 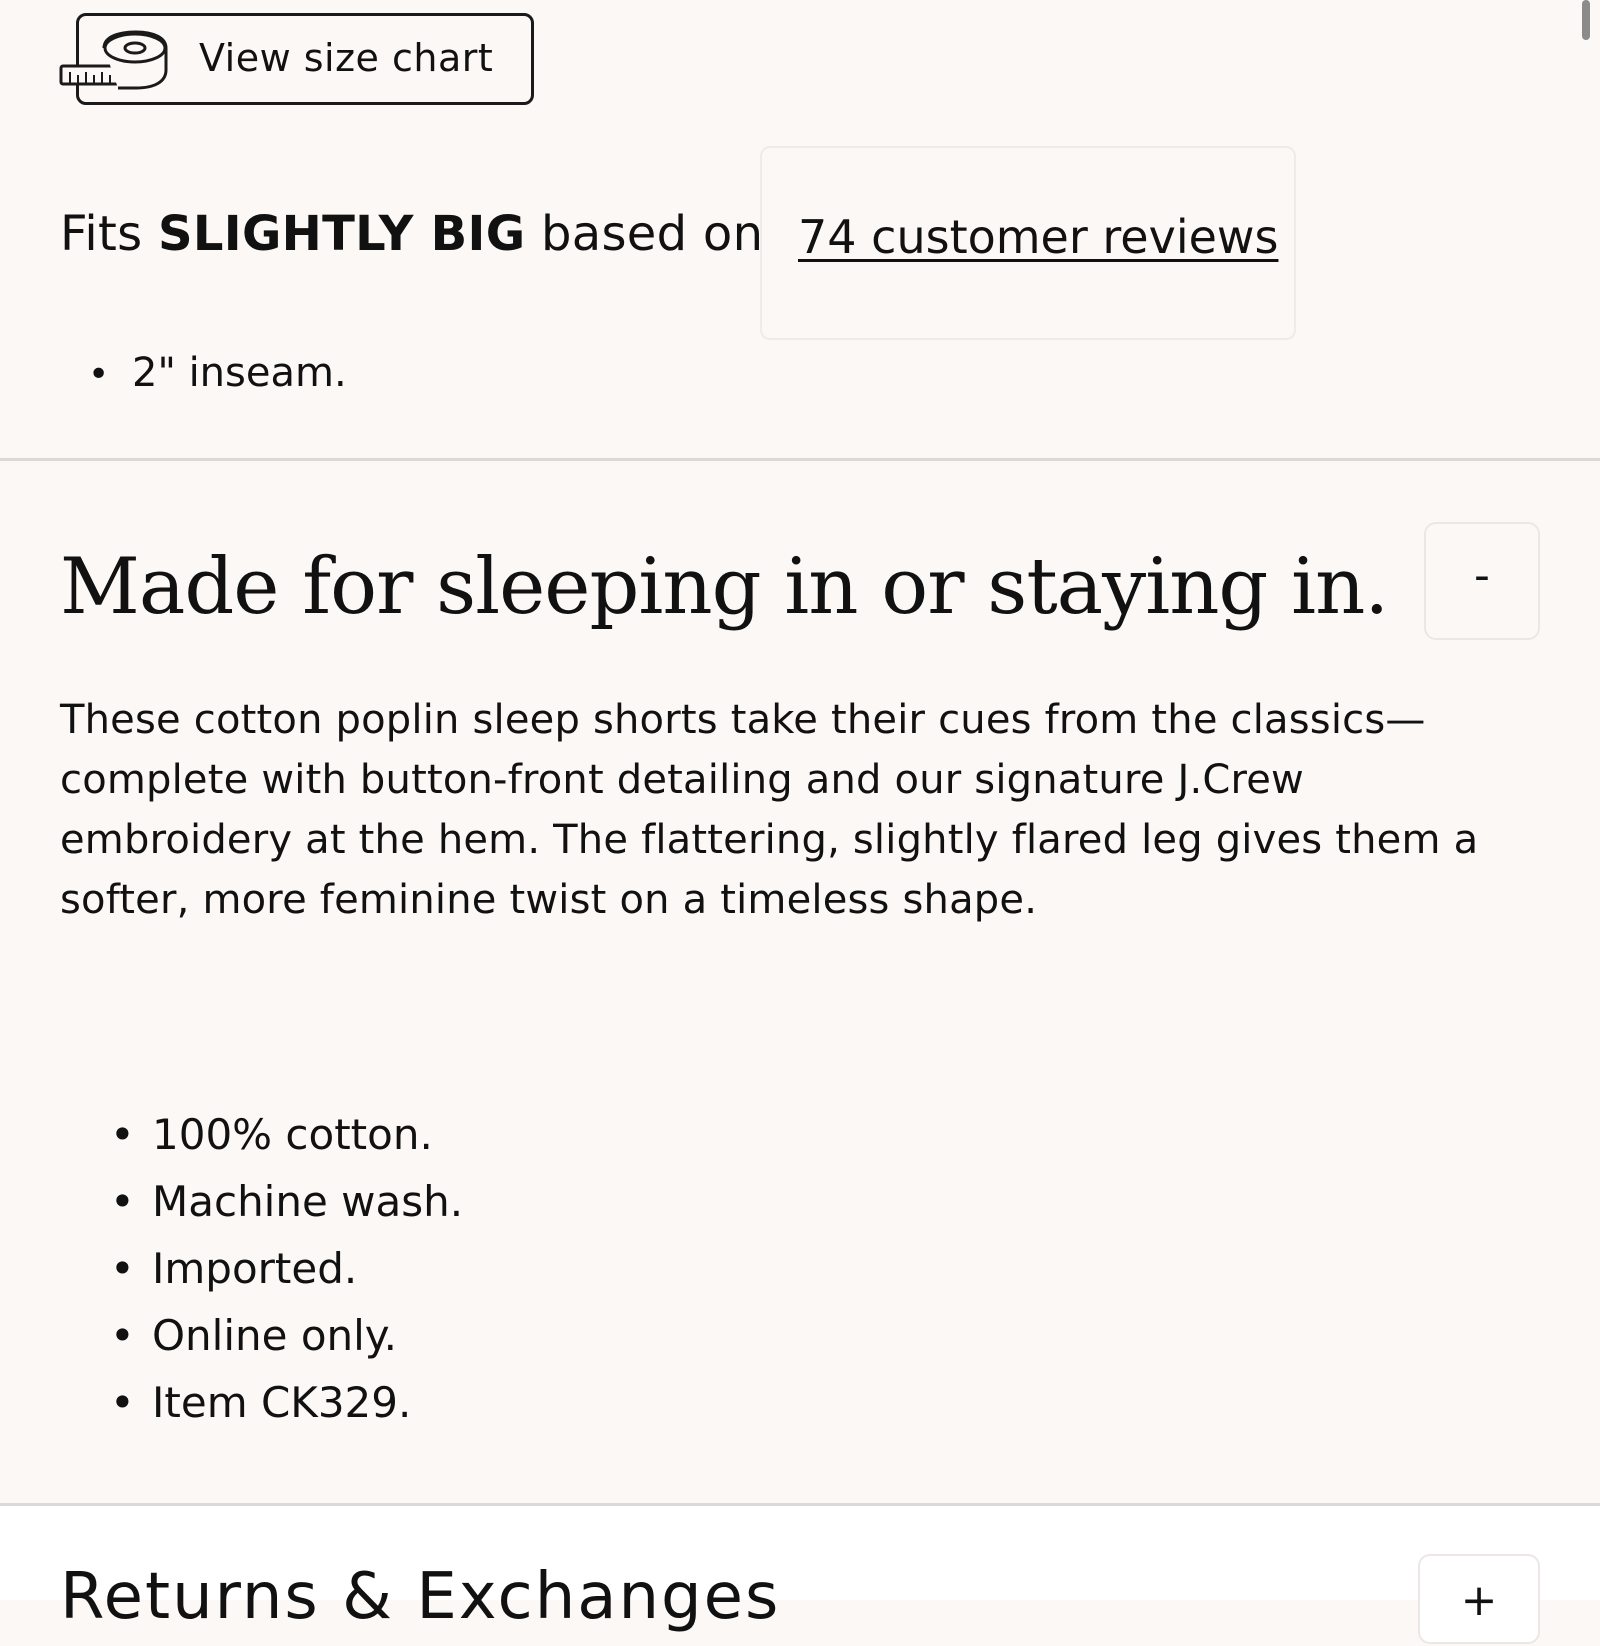 I want to click on fit-suffix: based on, so click(x=652, y=234).